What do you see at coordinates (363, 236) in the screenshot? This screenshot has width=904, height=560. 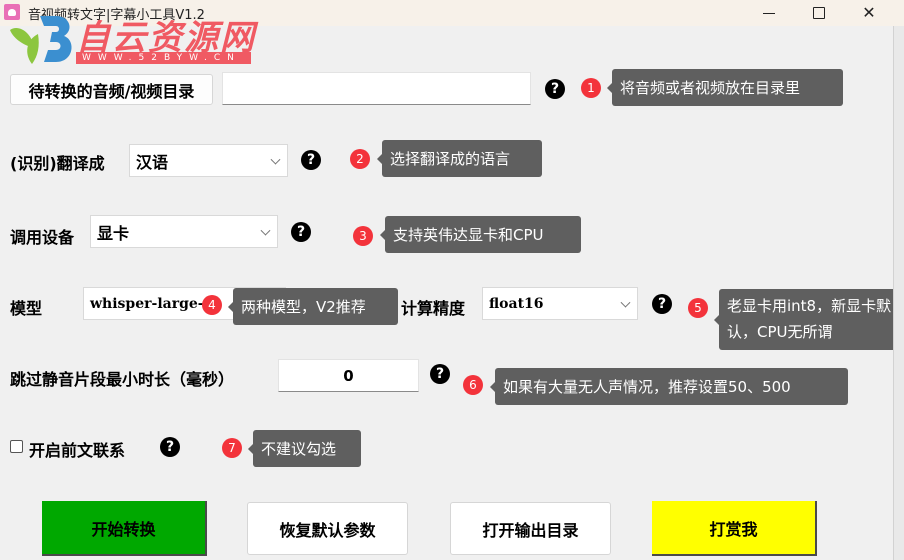 I see `annotation-badge-3: 3` at bounding box center [363, 236].